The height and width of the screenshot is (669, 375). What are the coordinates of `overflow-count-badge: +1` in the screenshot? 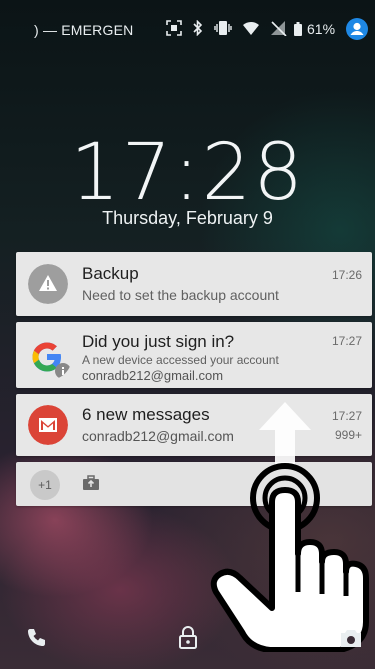 It's located at (45, 485).